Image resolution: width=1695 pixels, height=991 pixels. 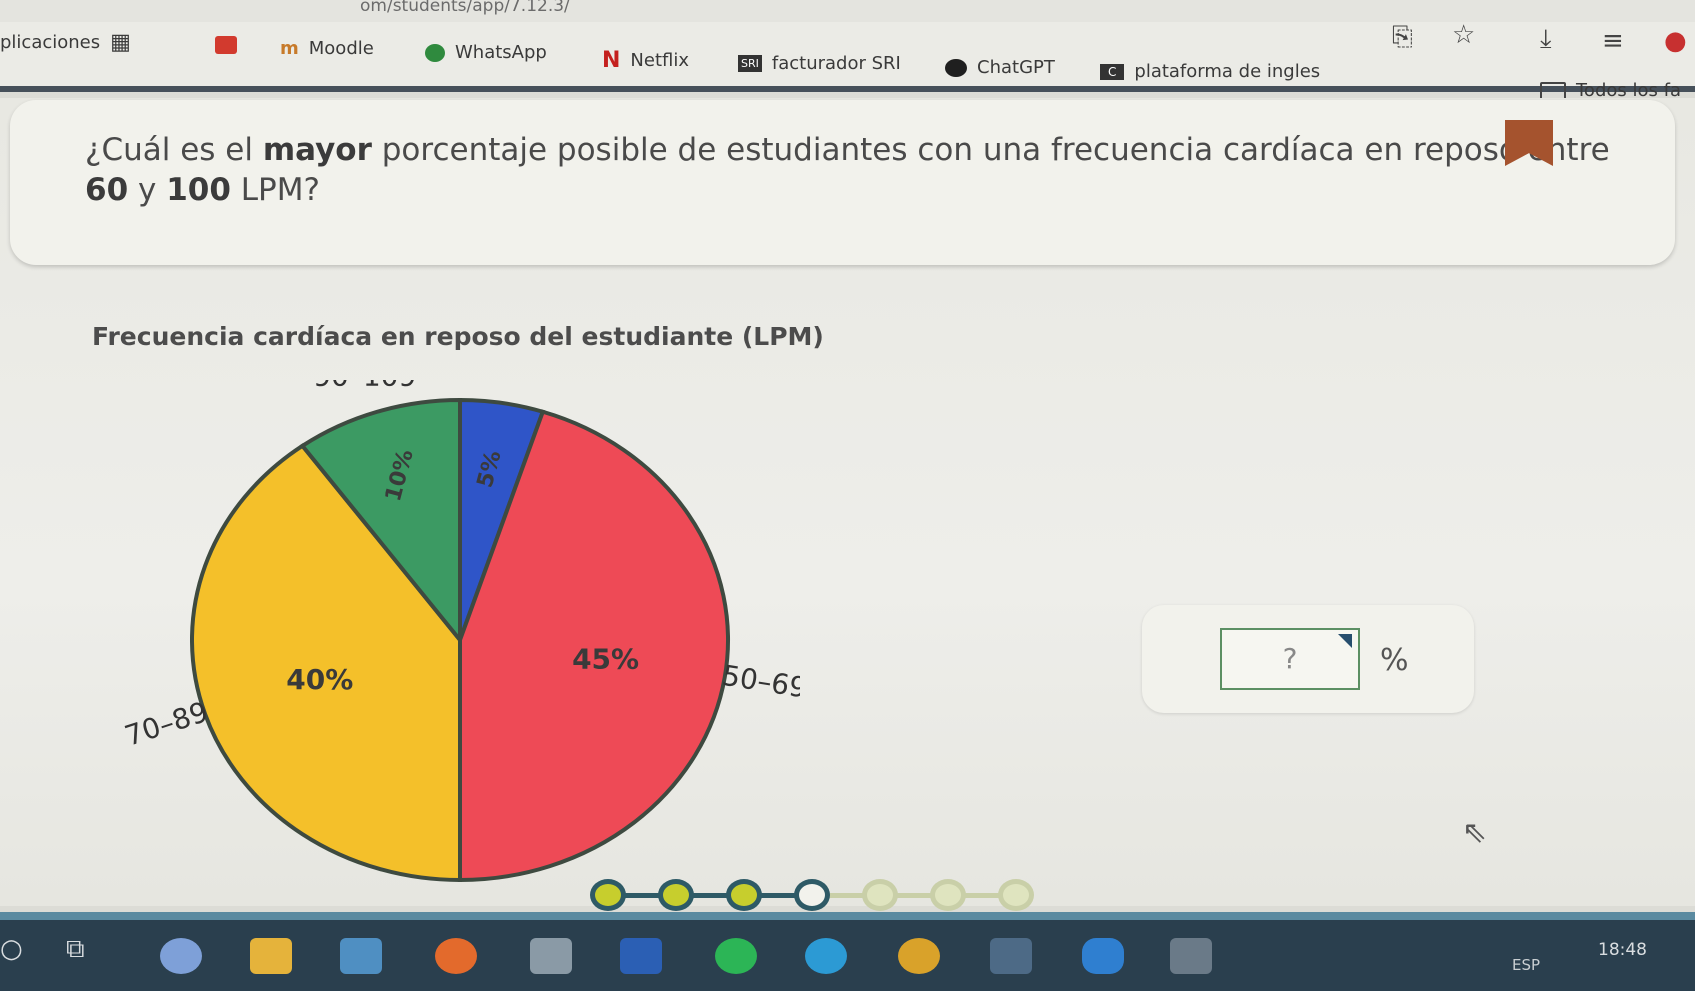 I want to click on bookmark-youtube, so click(x=226, y=45).